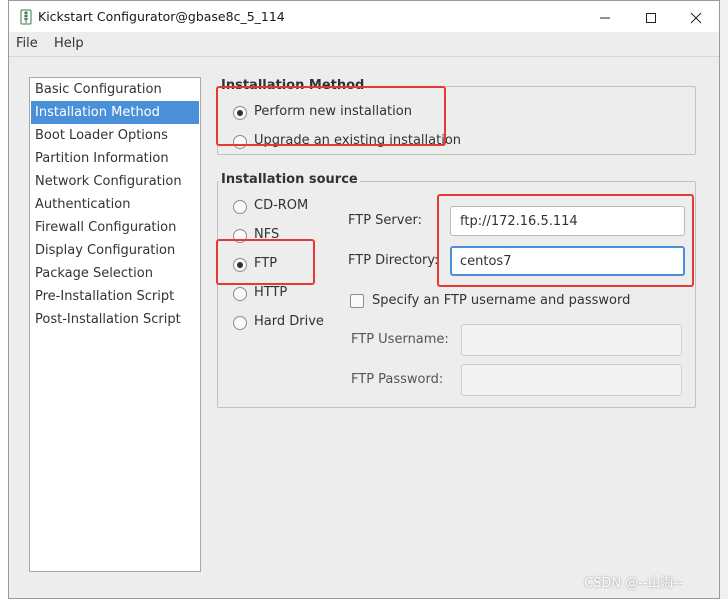  I want to click on radio-http, so click(240, 294).